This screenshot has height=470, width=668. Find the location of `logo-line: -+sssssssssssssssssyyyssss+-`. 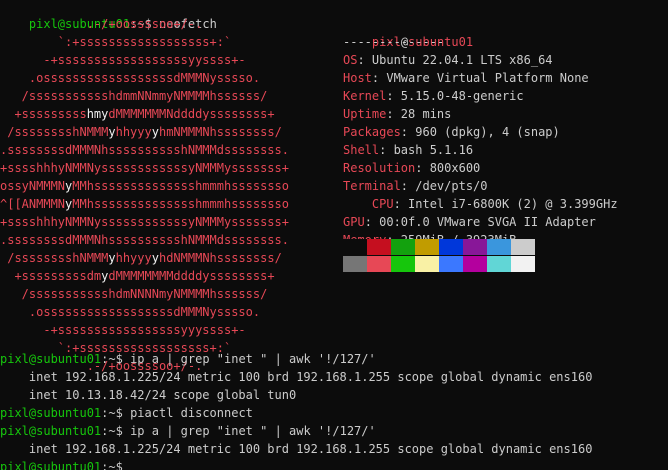

logo-line: -+sssssssssssssssssyyyssss+- is located at coordinates (123, 330).